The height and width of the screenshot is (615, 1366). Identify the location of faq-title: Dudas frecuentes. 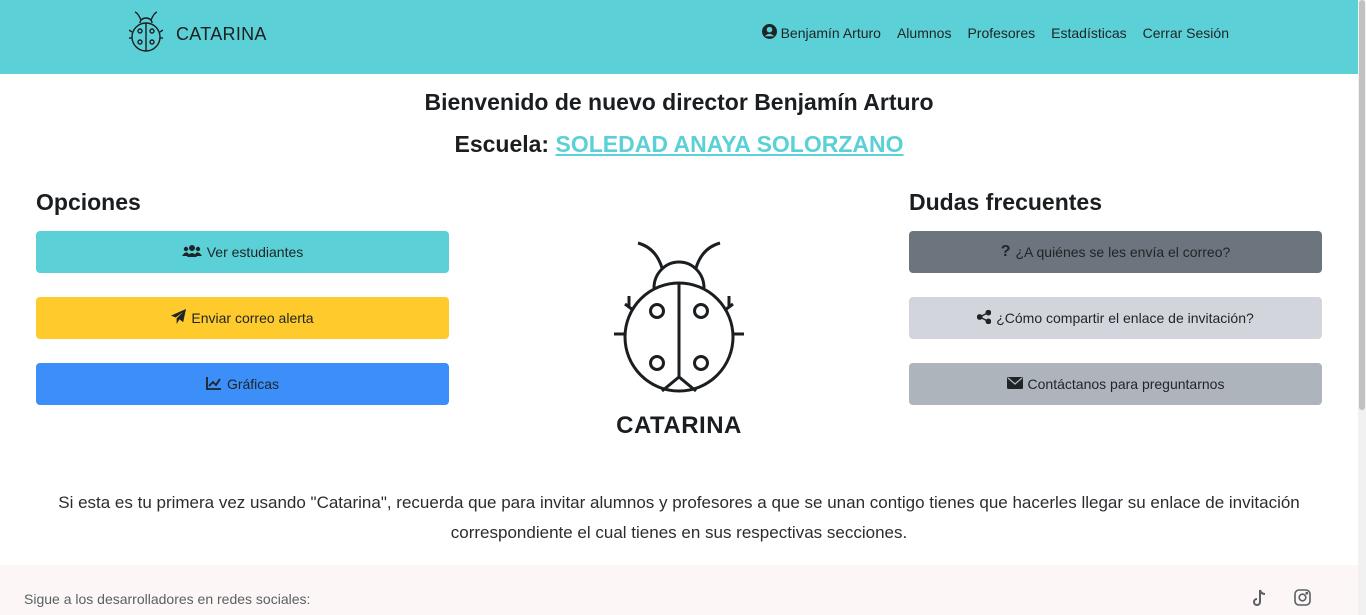
(1006, 202).